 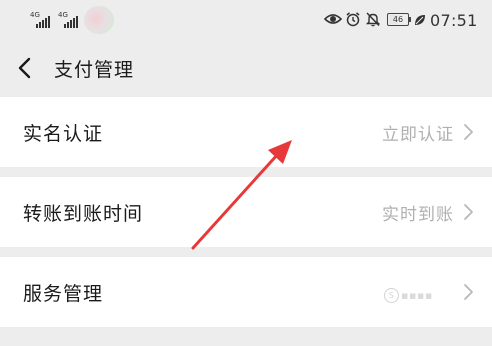 What do you see at coordinates (410, 19) in the screenshot?
I see `battery-tip` at bounding box center [410, 19].